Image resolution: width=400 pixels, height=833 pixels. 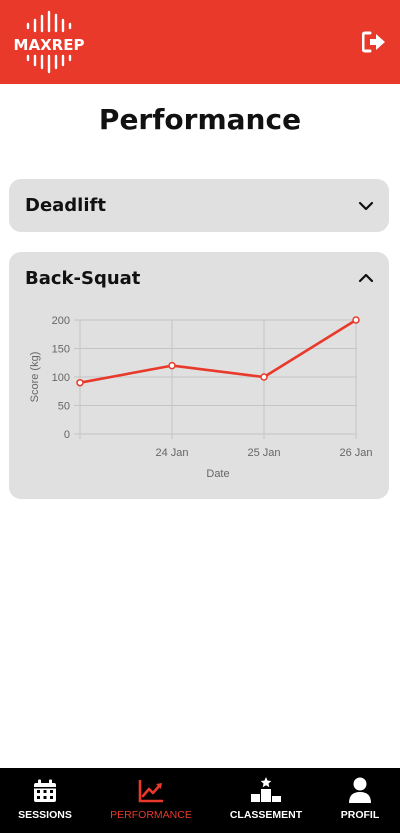 I want to click on app-header: MAXREP, so click(x=200, y=42).